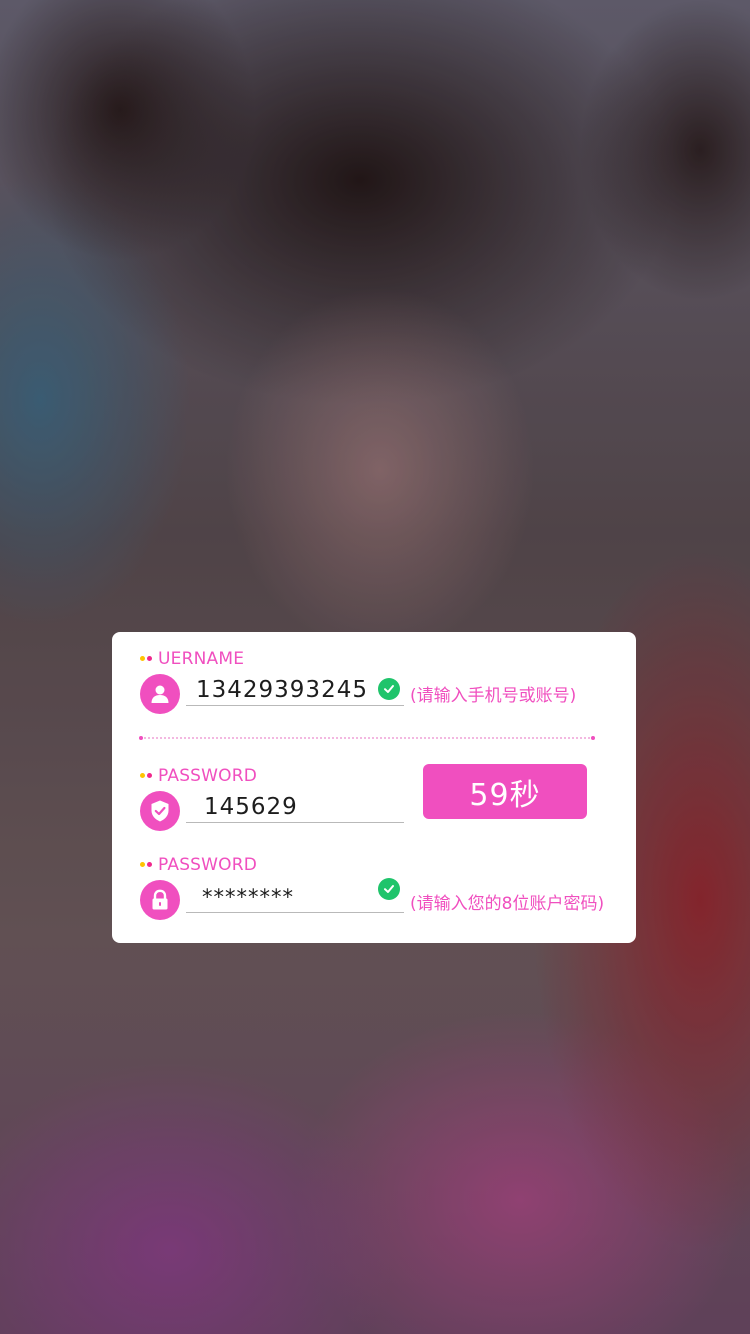 This screenshot has height=1334, width=750. Describe the element at coordinates (505, 791) in the screenshot. I see `countdown-button: 59秒` at that location.